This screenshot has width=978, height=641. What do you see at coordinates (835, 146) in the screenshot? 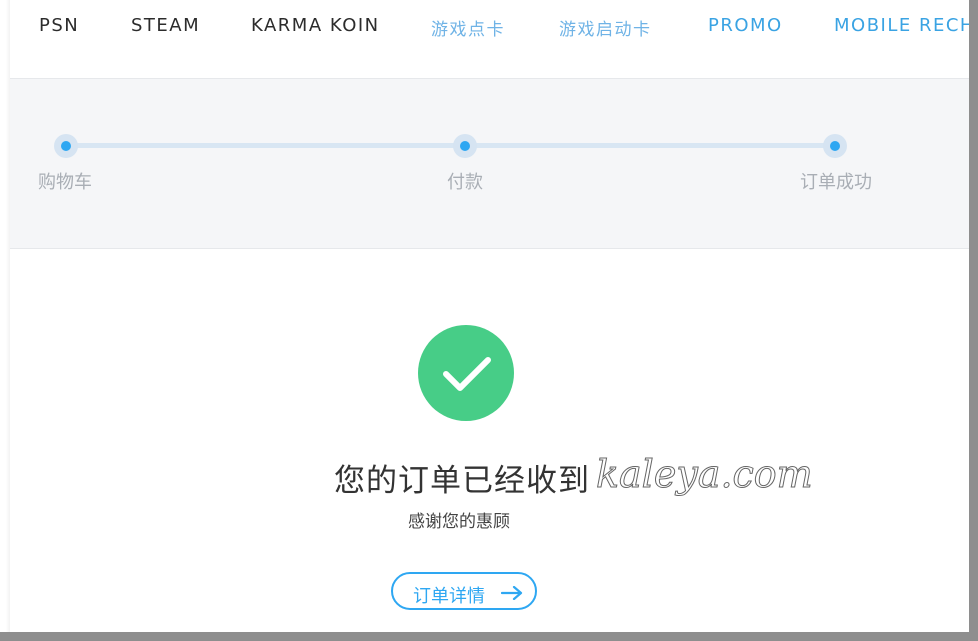
I see `step-dot-success` at bounding box center [835, 146].